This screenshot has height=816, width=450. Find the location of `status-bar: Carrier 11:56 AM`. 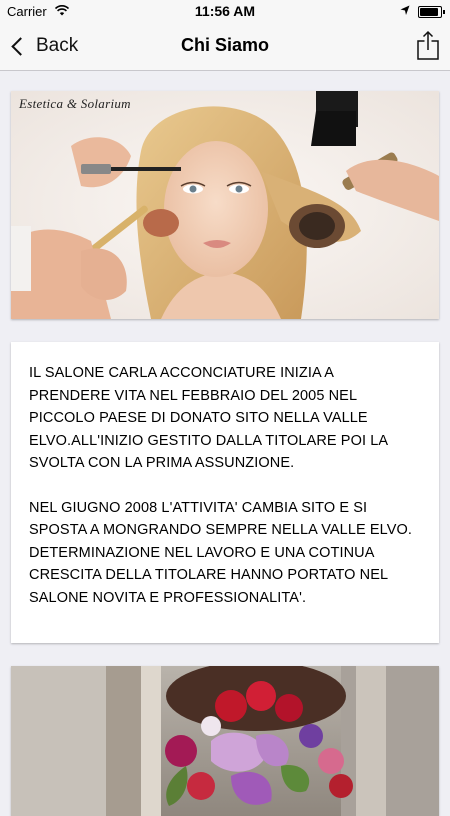

status-bar: Carrier 11:56 AM is located at coordinates (225, 11).